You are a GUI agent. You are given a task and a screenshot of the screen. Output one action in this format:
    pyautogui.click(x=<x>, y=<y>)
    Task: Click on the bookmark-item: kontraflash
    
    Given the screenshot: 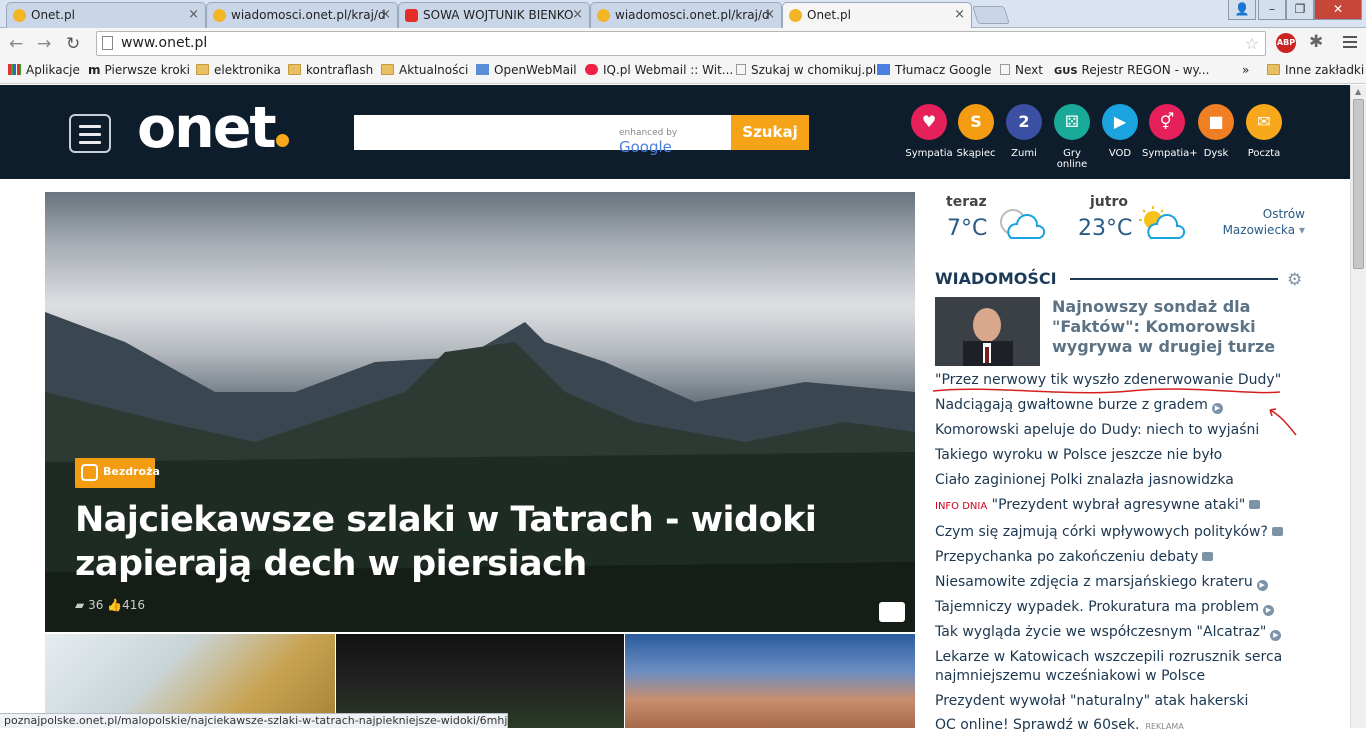 What is the action you would take?
    pyautogui.click(x=330, y=70)
    